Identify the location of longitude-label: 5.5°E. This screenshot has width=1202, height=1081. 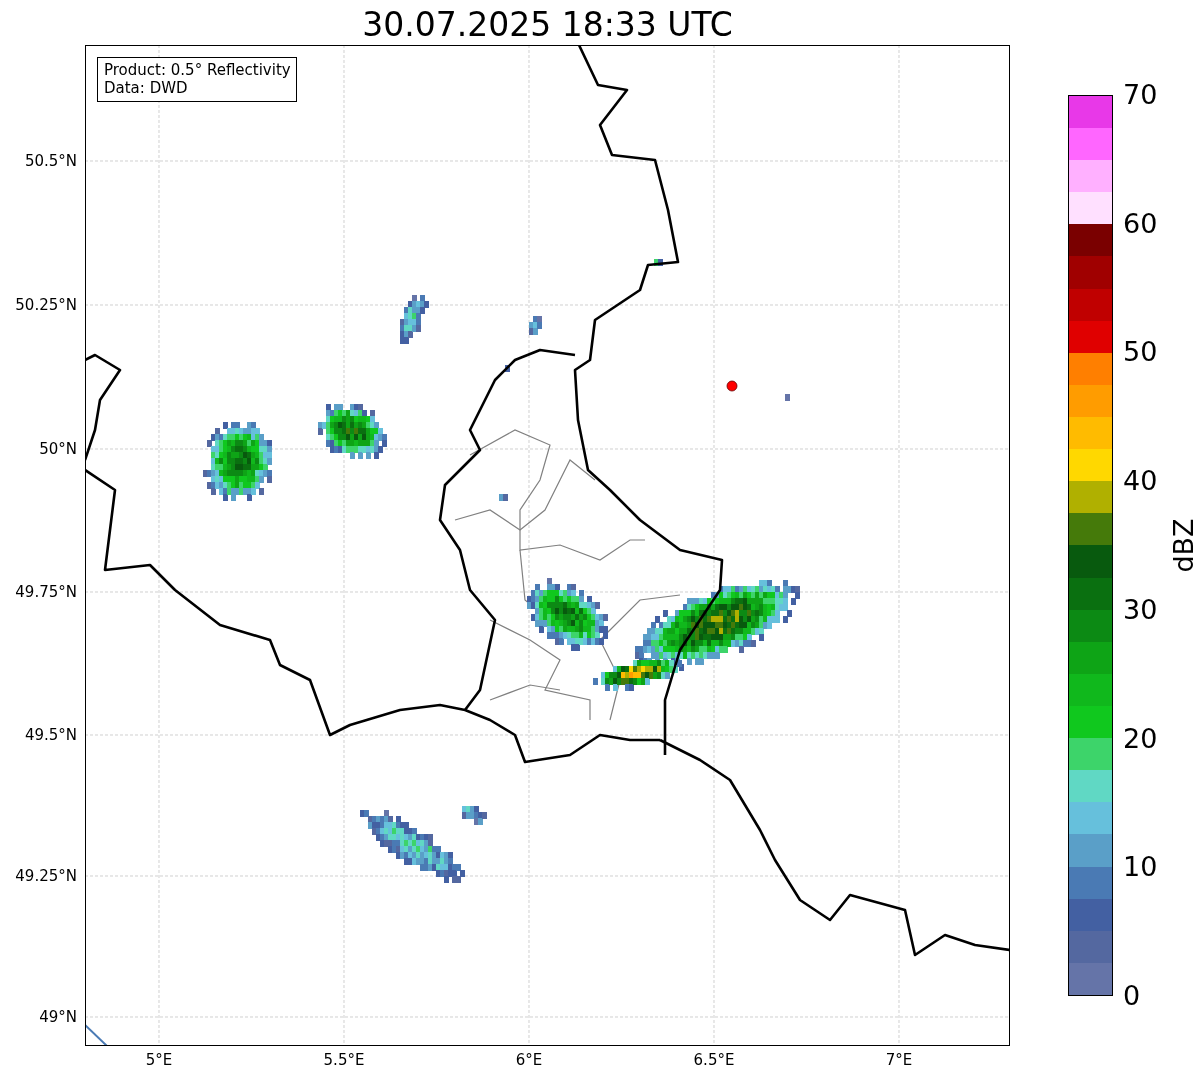
(344, 1060).